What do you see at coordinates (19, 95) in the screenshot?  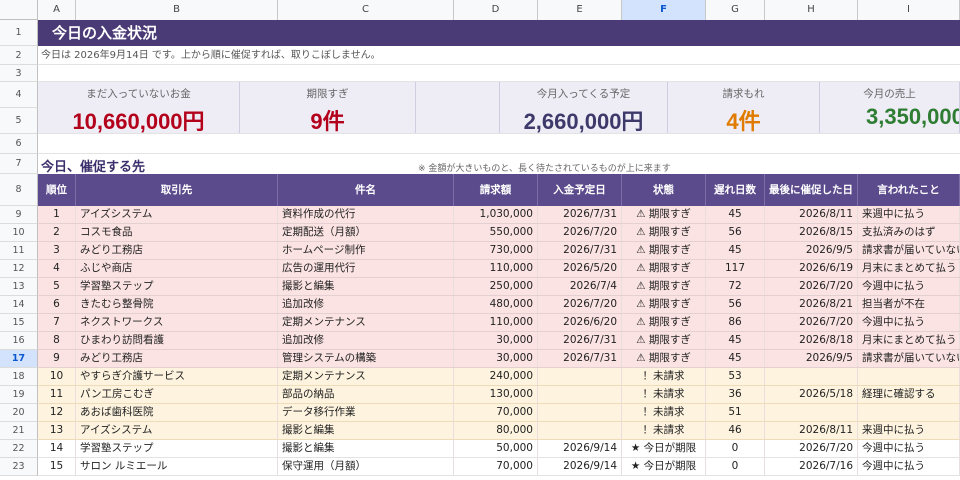 I see `row-header-4: 4` at bounding box center [19, 95].